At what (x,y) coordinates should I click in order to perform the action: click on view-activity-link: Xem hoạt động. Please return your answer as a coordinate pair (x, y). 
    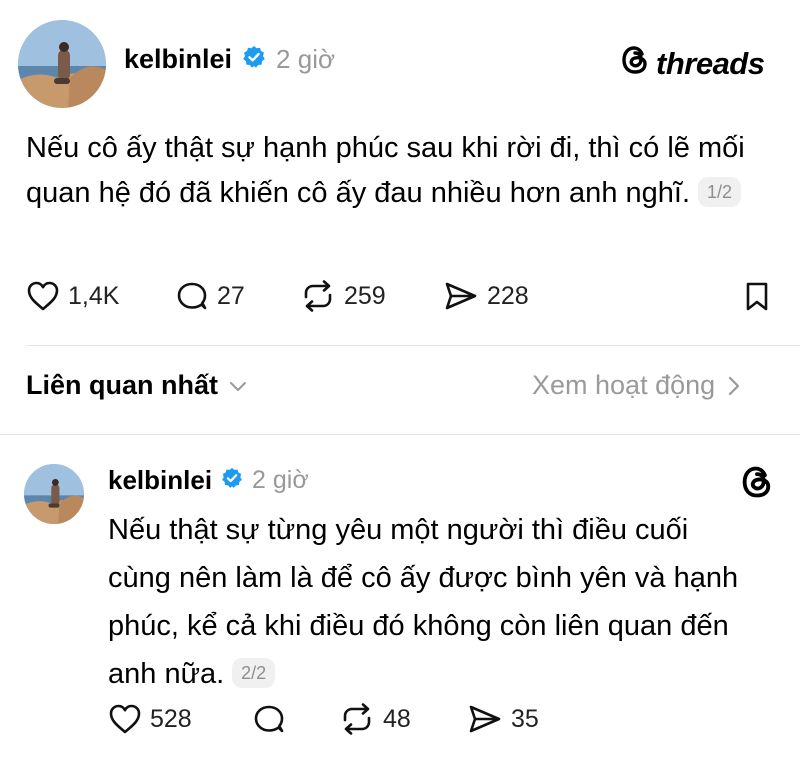
    Looking at the image, I should click on (636, 385).